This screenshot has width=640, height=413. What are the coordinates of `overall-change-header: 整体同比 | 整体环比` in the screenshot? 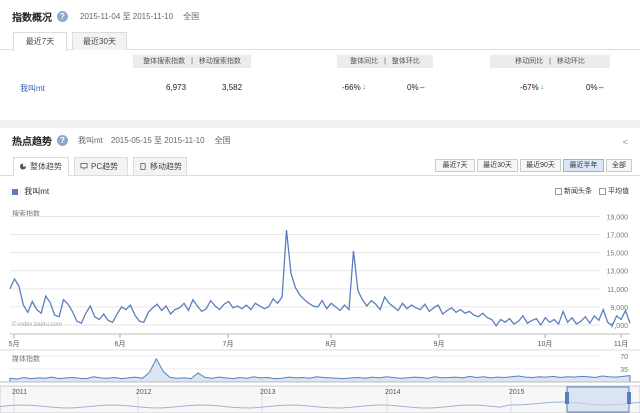 It's located at (385, 61).